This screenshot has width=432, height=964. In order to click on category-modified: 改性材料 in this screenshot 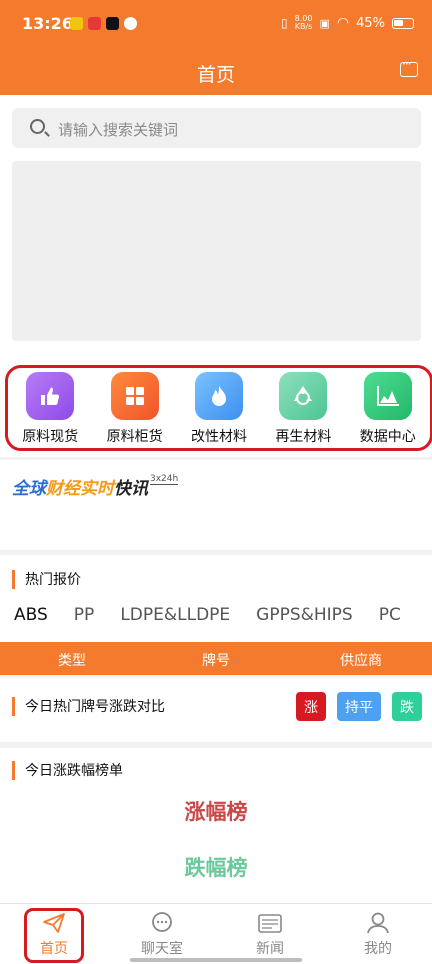, I will do `click(219, 408)`.